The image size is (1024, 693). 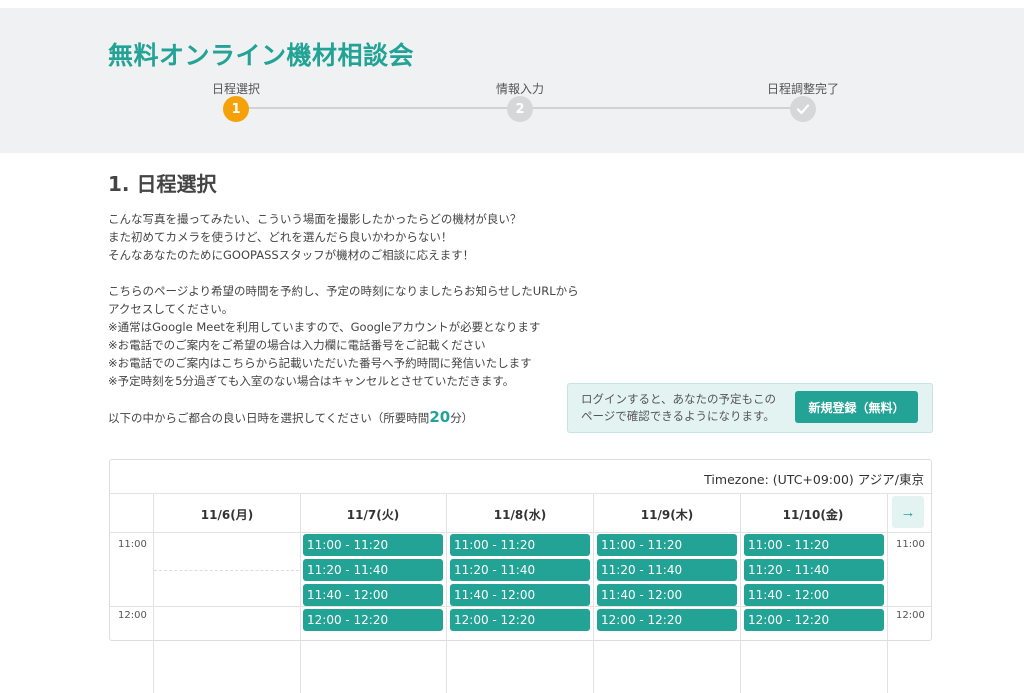 I want to click on step-label-complete: 日程調整完了, so click(x=803, y=89).